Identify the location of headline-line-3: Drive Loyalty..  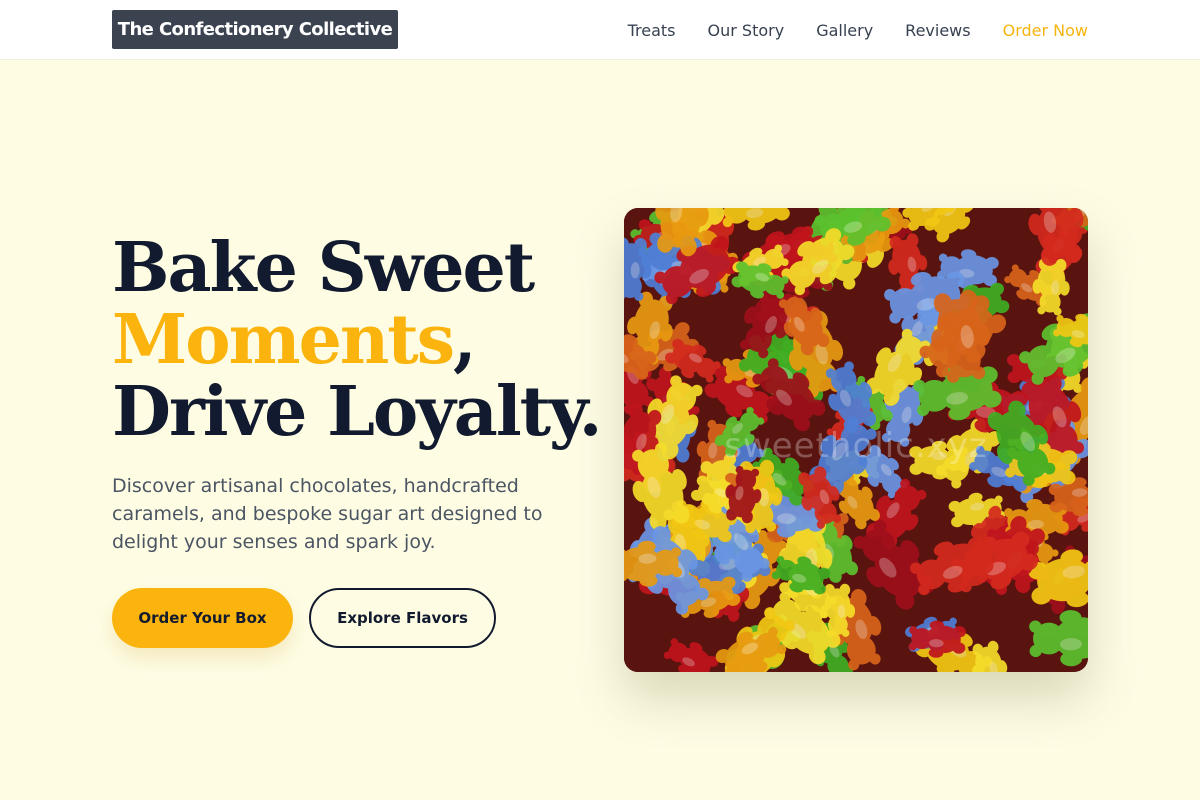
(357, 412).